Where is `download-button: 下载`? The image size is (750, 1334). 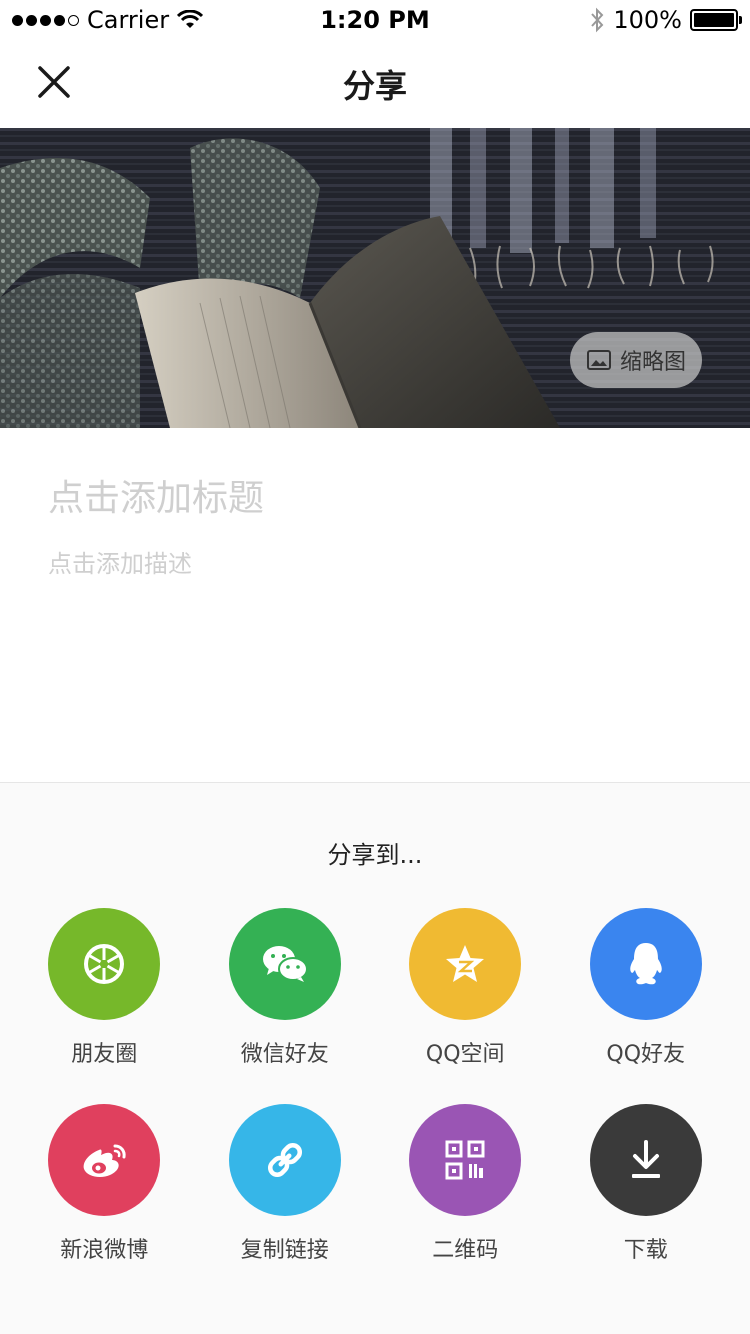
download-button: 下载 is located at coordinates (646, 1184).